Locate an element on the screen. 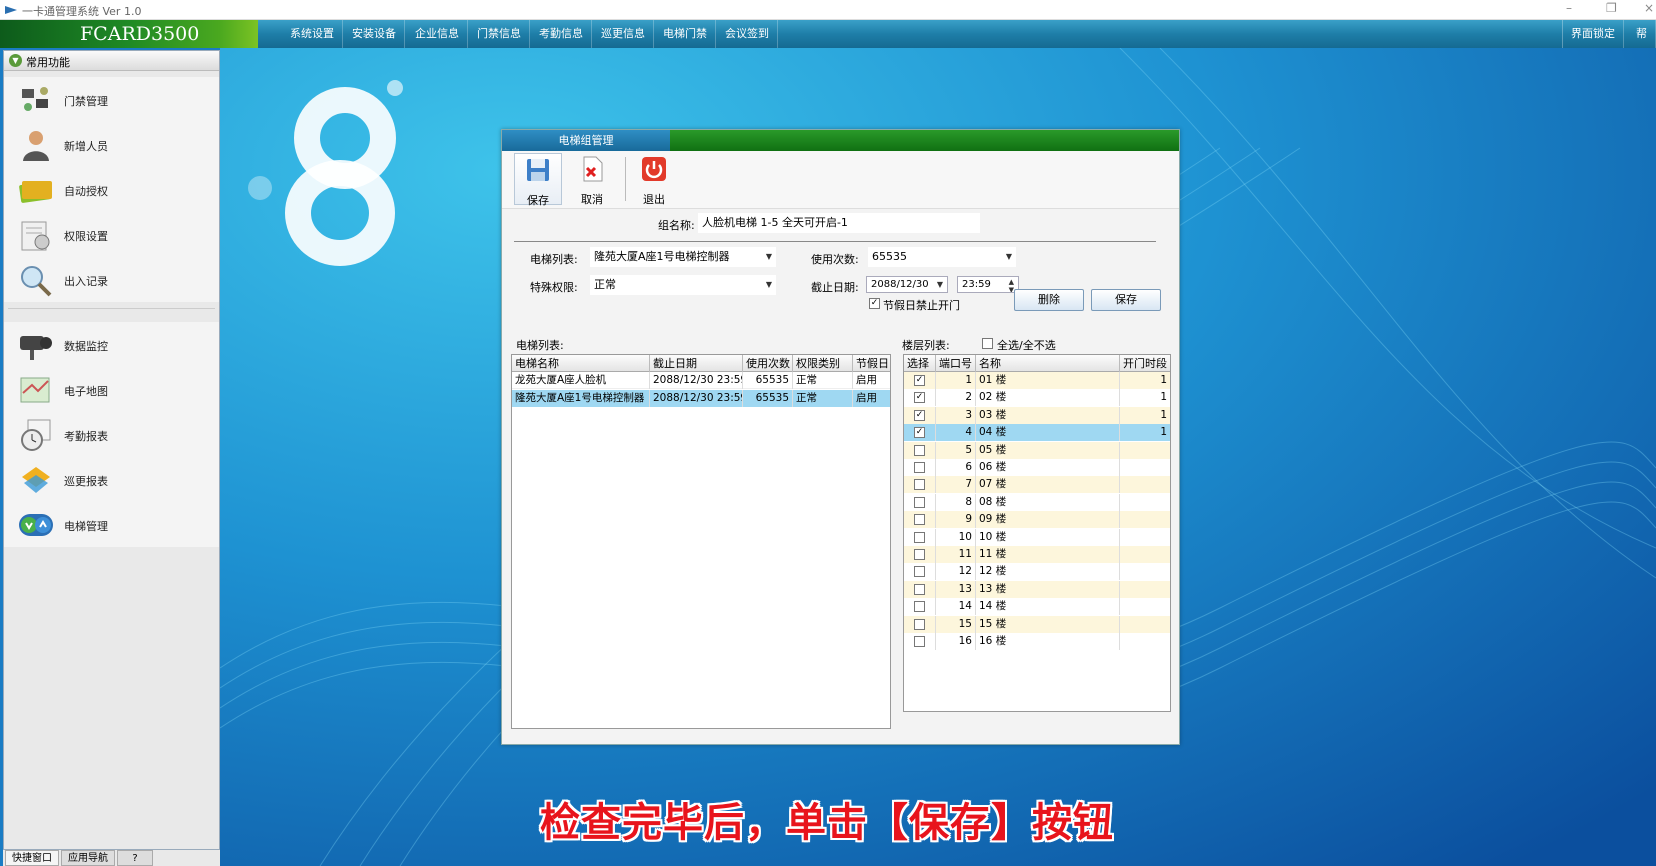  sidebar-group-2: 数据监控 电子地图 考勤报表 巡更报表 电梯管理 is located at coordinates (111, 434).